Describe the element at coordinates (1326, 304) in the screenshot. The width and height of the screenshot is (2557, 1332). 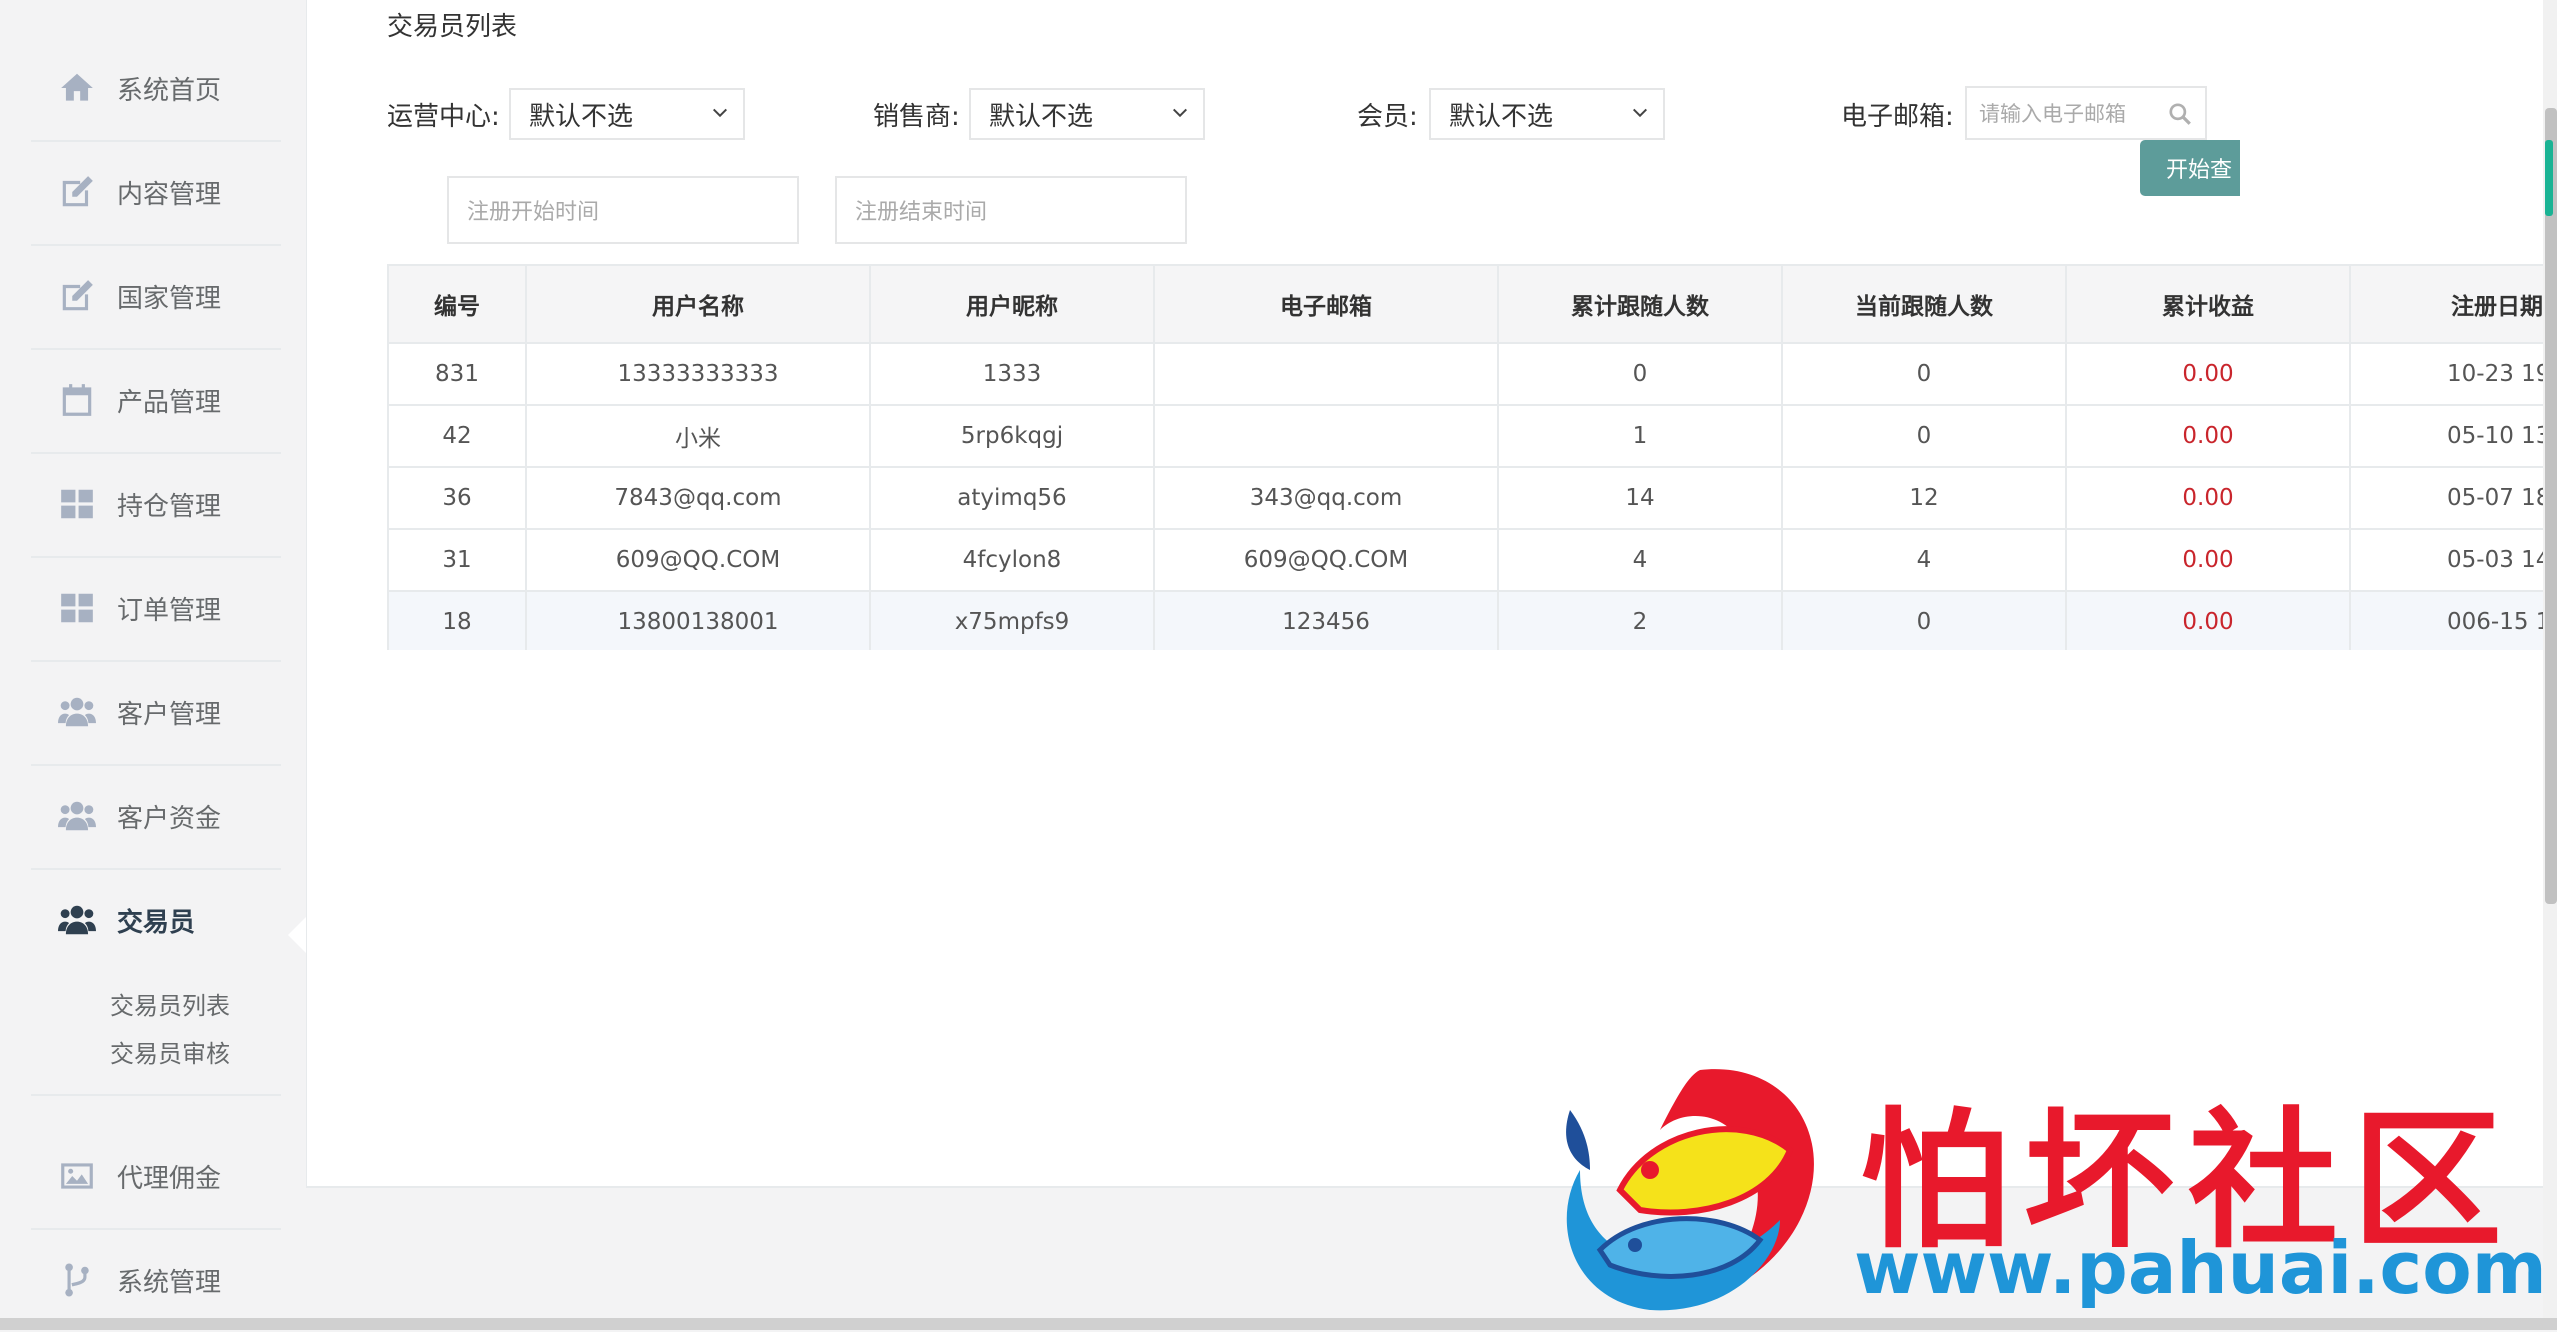
I see `col-header-email: 电子邮箱` at that location.